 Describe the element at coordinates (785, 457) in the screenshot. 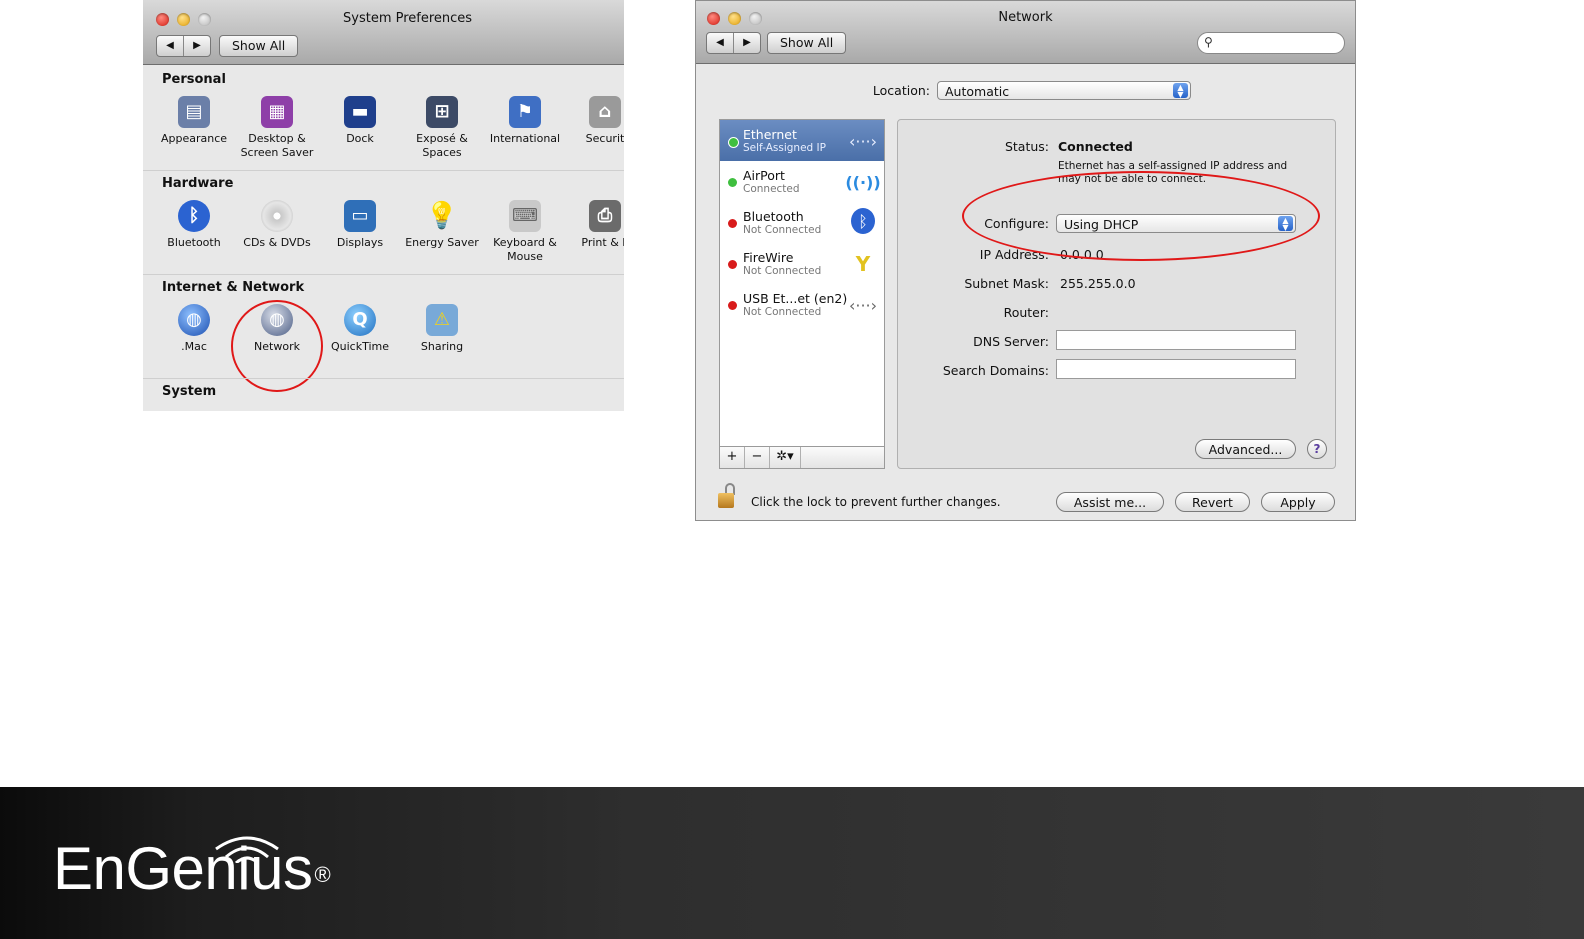

I see `action-gear-button: ✲▾` at that location.